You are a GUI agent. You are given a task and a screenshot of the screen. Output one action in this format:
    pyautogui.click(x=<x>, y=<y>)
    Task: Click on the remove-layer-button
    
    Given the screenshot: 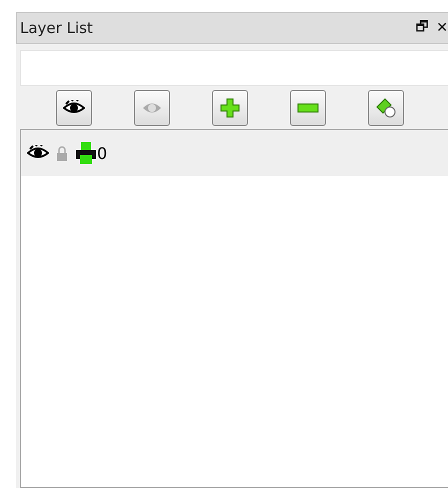 What is the action you would take?
    pyautogui.click(x=308, y=108)
    